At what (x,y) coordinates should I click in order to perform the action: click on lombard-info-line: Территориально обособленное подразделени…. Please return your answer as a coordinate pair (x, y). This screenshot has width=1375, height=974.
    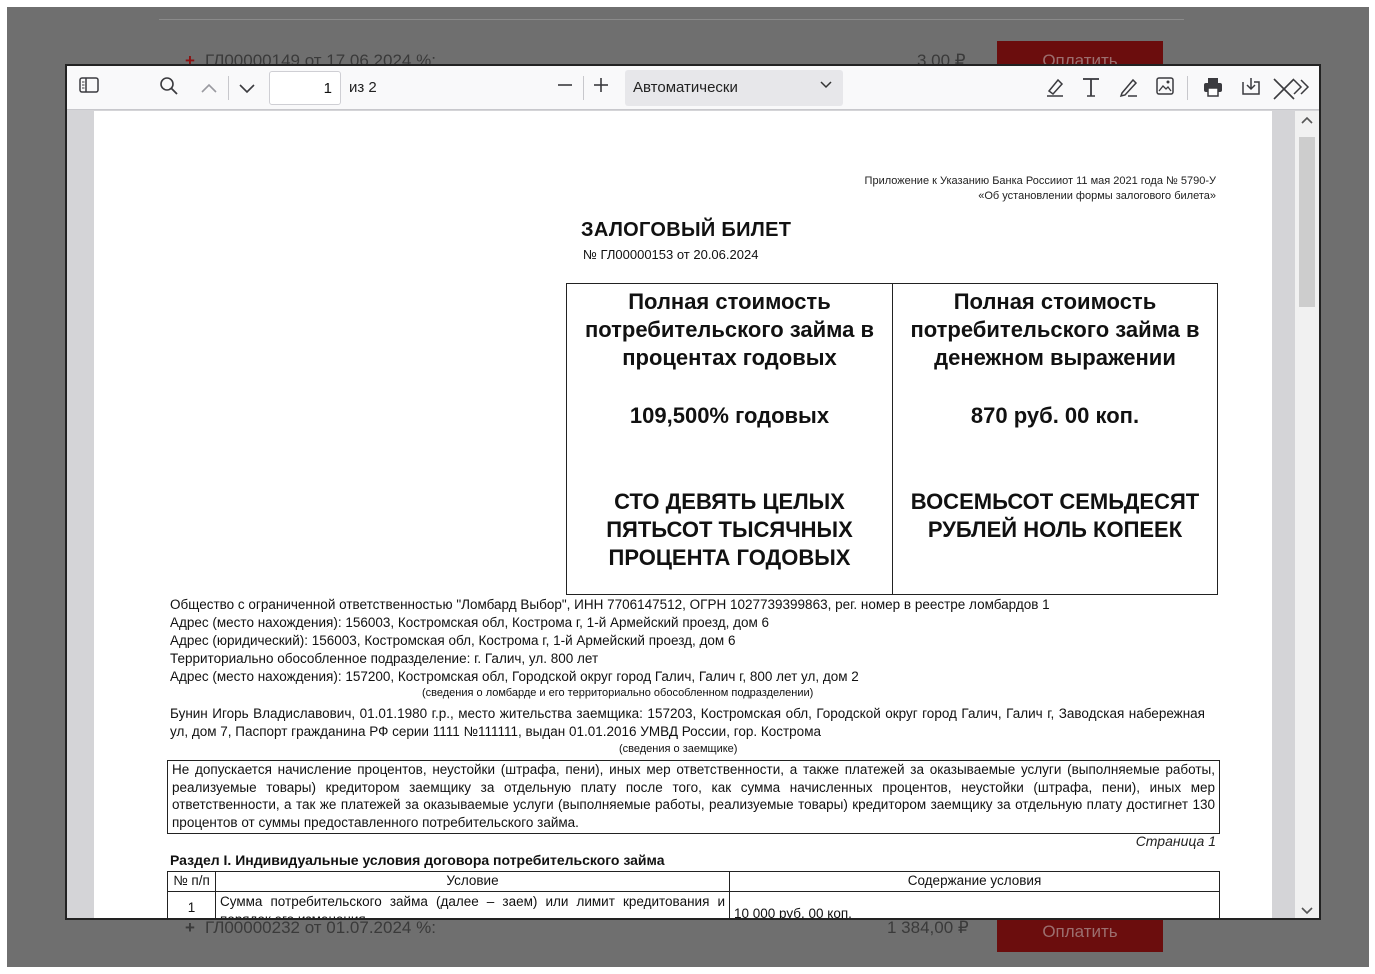
    Looking at the image, I should click on (384, 658).